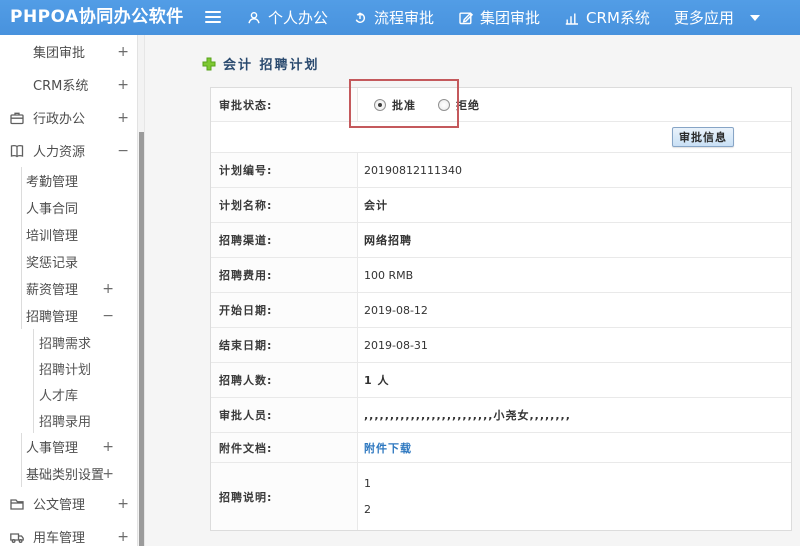 This screenshot has width=800, height=546. I want to click on sidebar-item-label: 奖惩记录, so click(52, 263).